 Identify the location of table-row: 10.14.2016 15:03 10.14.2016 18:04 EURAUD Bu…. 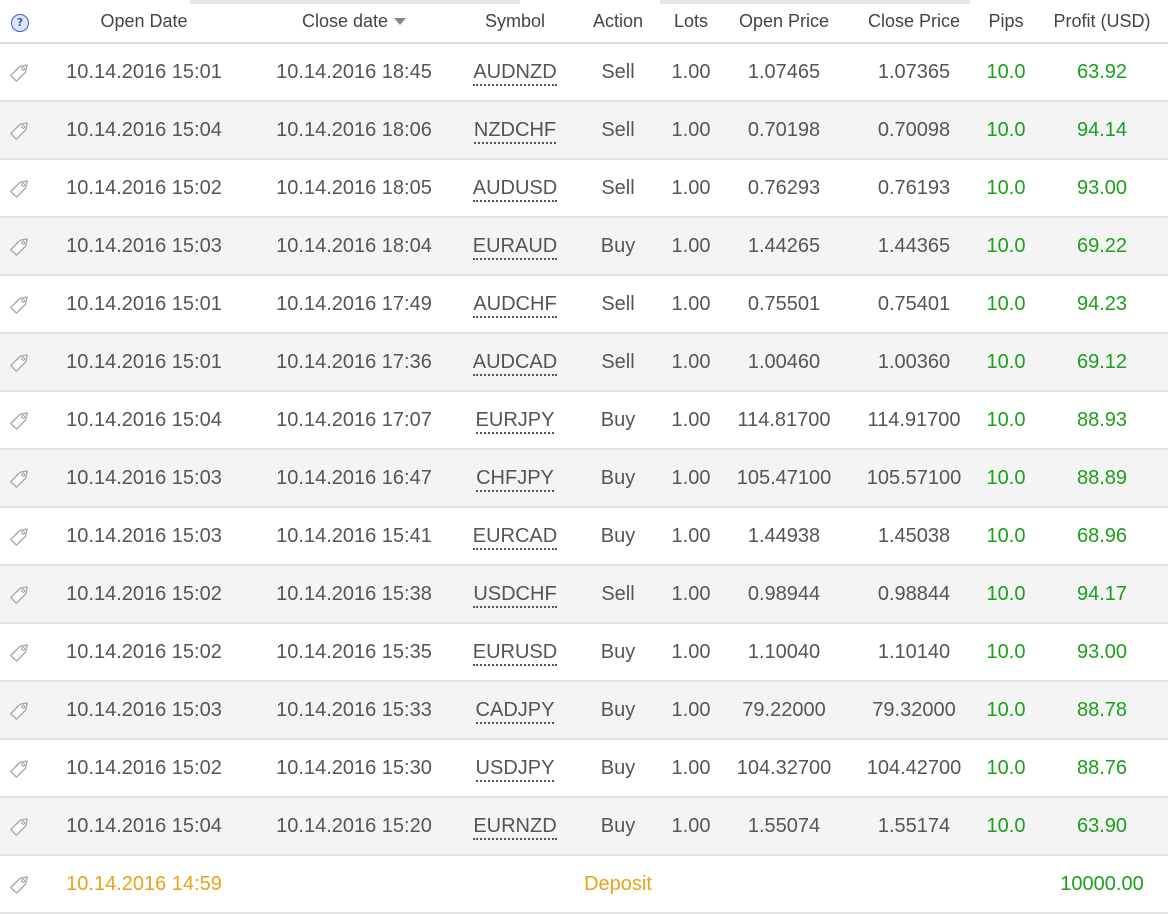
(584, 246).